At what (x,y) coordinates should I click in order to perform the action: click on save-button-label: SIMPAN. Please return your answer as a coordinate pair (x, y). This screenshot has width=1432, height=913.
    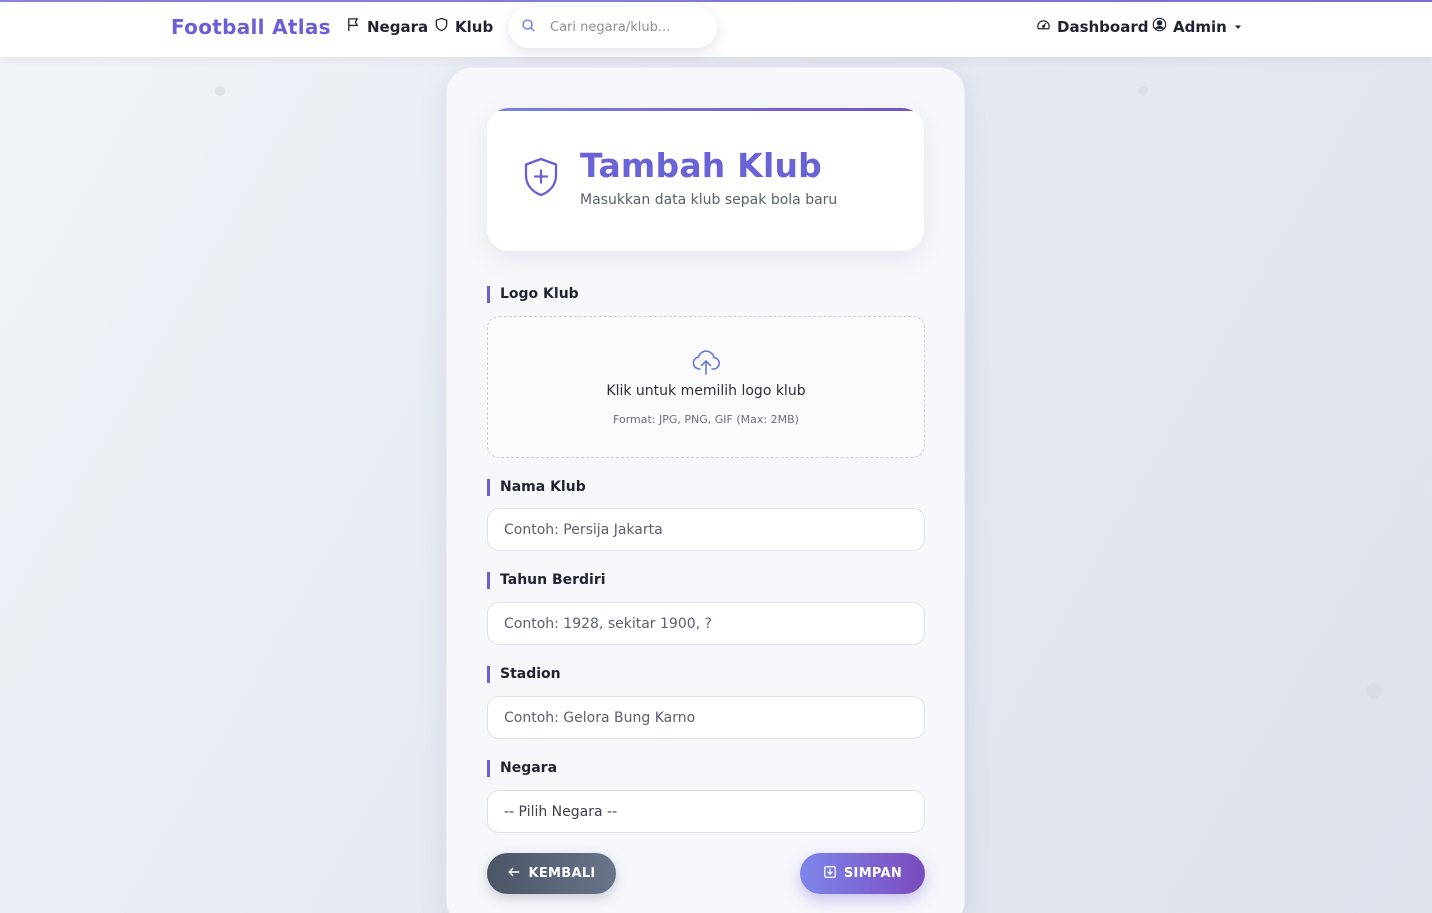
    Looking at the image, I should click on (873, 873).